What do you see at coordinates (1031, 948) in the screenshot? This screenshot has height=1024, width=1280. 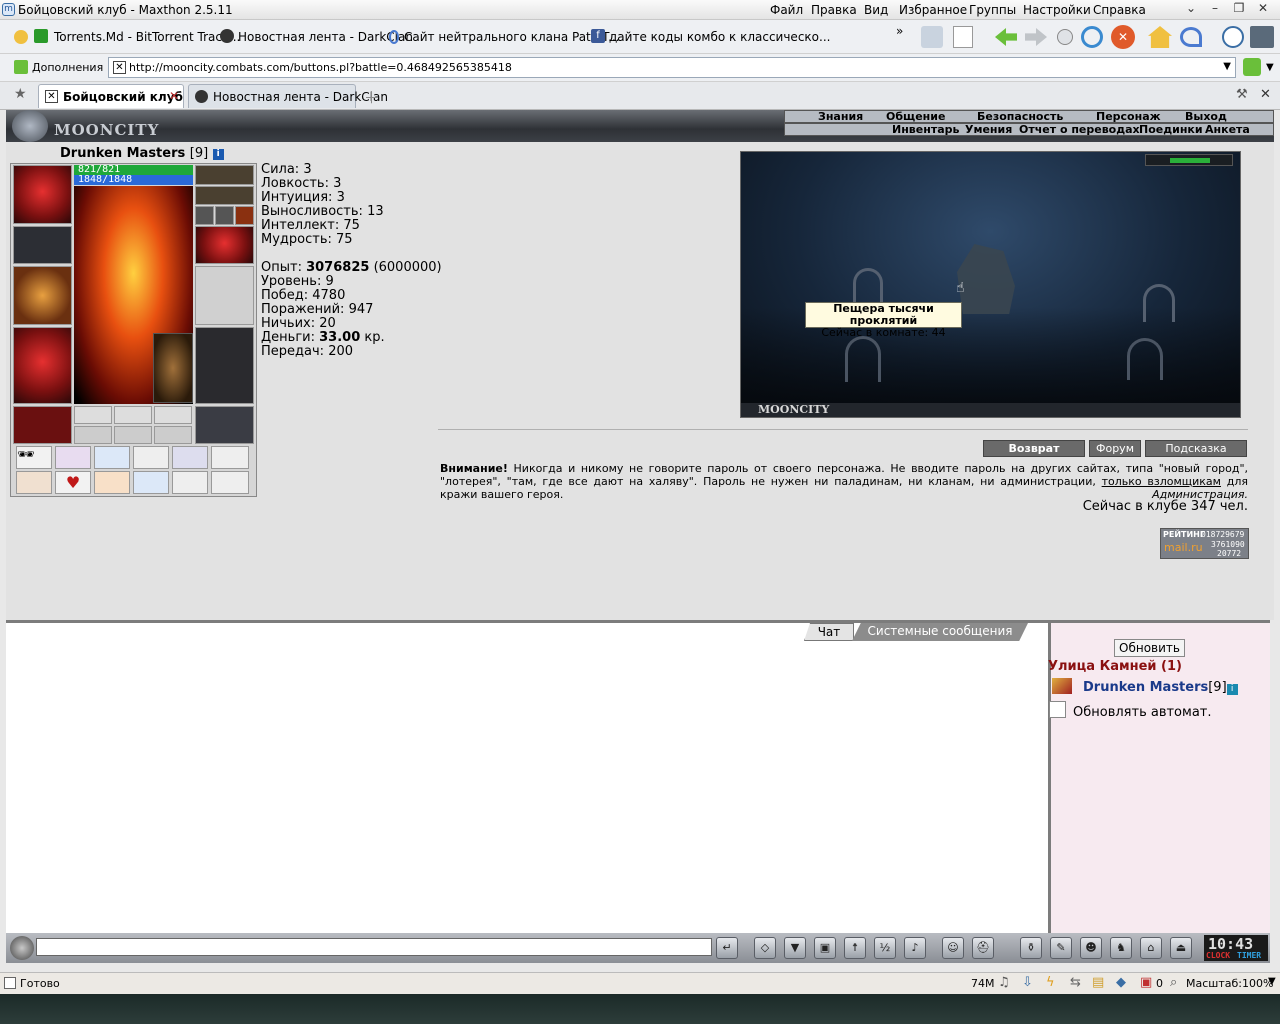 I see `bottle-icon: ⚱` at bounding box center [1031, 948].